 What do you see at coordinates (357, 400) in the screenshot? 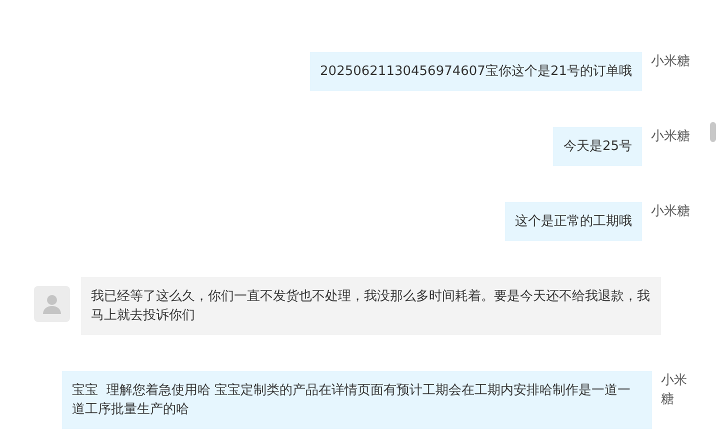
I see `message-bubble: 宝宝 理解您着急使用哈 宝宝定制类的产品在详情页面有预计工期会在工期内安排哈制作是一道一道工序批量生产的哈` at bounding box center [357, 400].